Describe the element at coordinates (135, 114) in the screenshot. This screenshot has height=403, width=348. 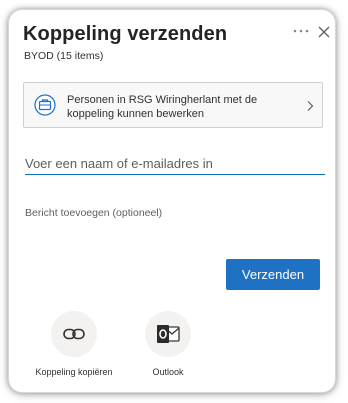
I see `permission-line-2: koppeling kunnen bewerken` at that location.